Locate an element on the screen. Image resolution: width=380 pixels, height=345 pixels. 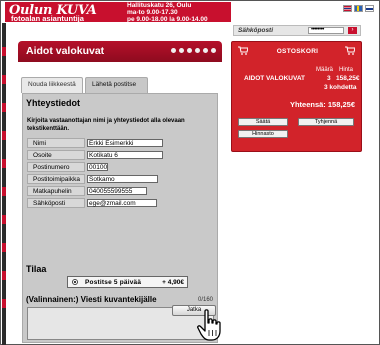
page-title: Aidot valokuvat is located at coordinates (65, 51).